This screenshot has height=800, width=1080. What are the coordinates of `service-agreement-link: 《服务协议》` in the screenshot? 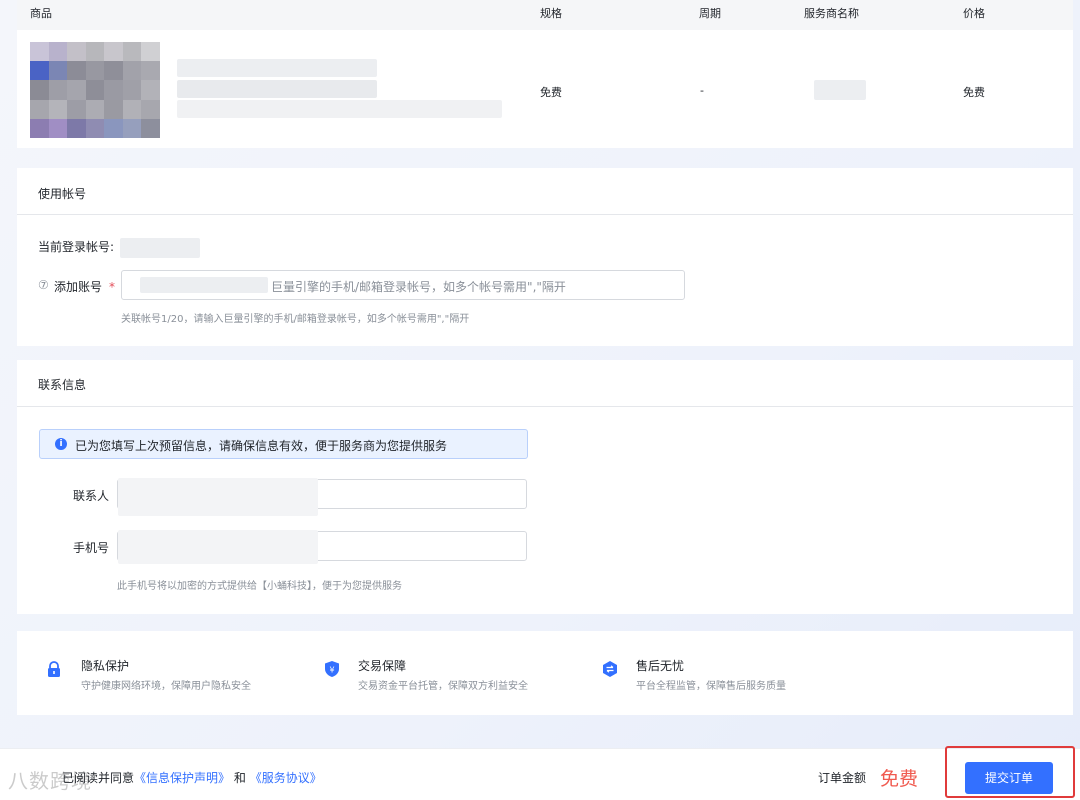 It's located at (286, 778).